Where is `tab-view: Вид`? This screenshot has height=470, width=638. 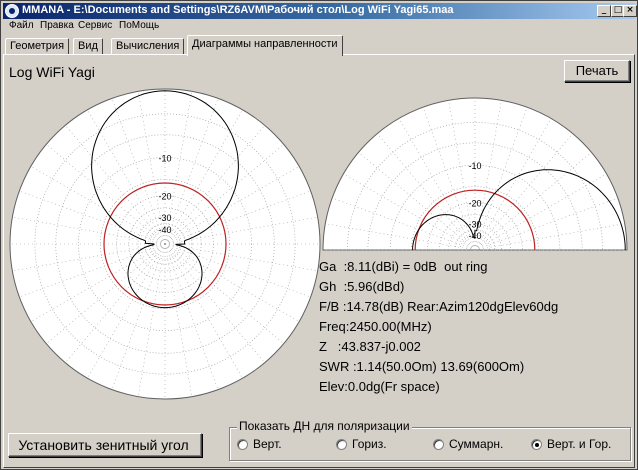 tab-view: Вид is located at coordinates (88, 46).